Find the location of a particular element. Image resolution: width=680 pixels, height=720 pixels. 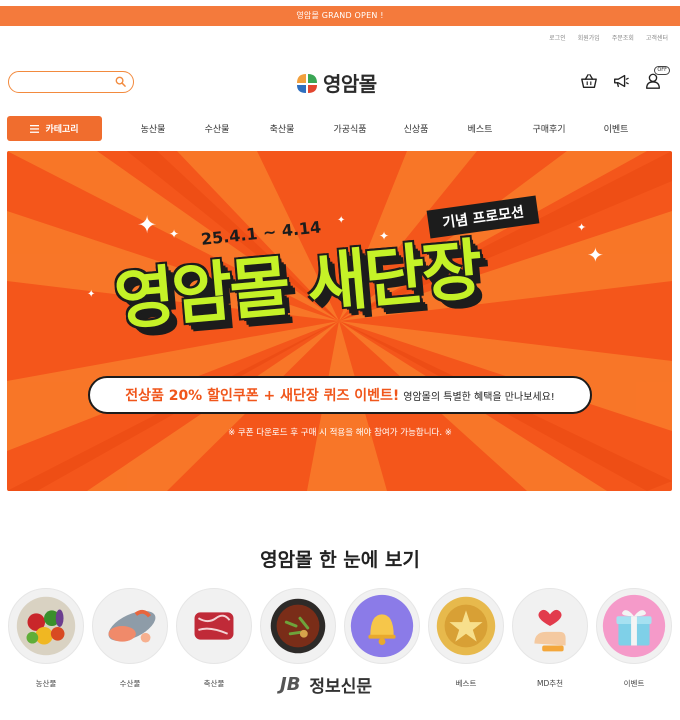

signup-link: 회원가입 is located at coordinates (589, 37).